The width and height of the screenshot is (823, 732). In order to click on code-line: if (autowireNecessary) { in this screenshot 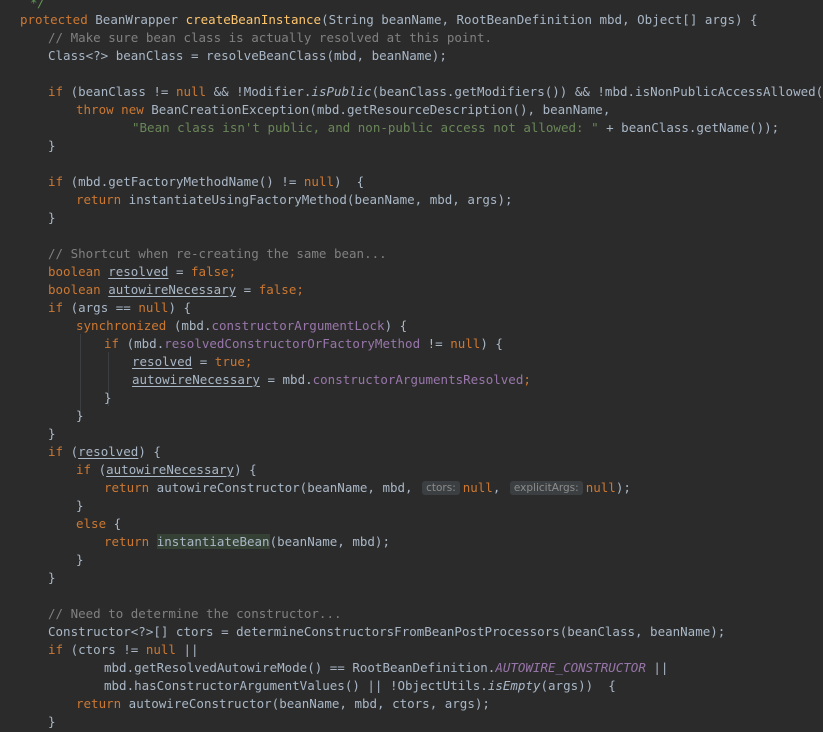, I will do `click(166, 470)`.